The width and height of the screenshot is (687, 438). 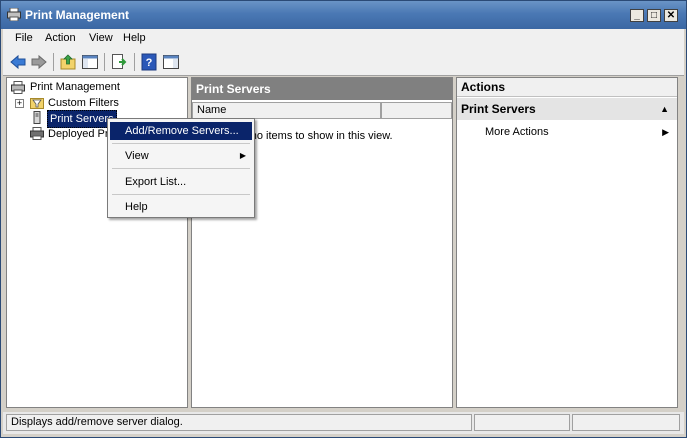 I want to click on back-arrow-icon, so click(x=18, y=62).